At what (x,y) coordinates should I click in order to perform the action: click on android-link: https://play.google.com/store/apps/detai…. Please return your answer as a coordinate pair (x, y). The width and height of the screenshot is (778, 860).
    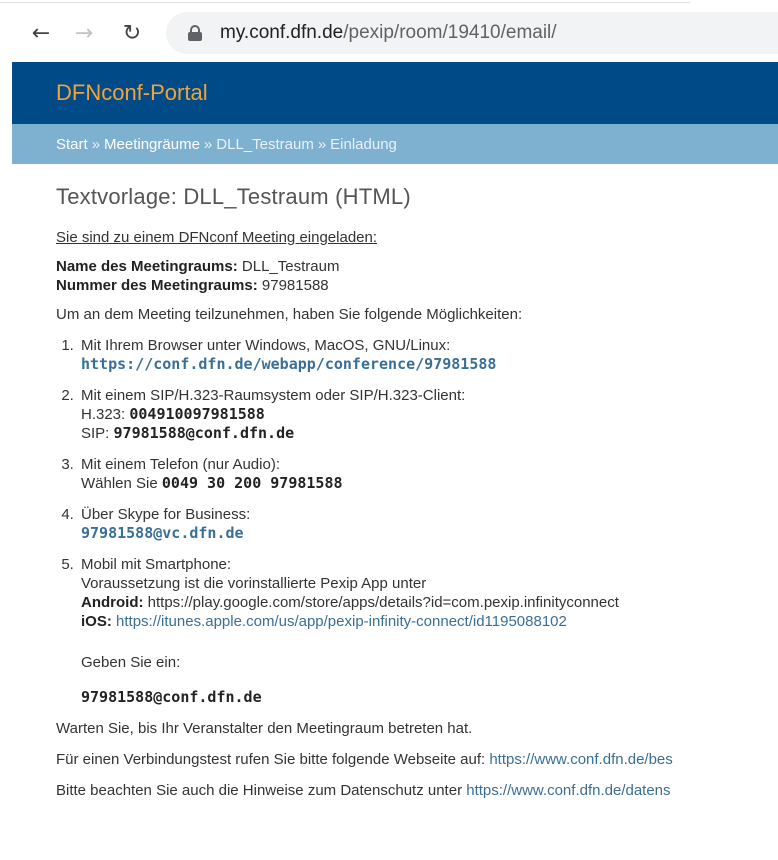
    Looking at the image, I should click on (383, 602).